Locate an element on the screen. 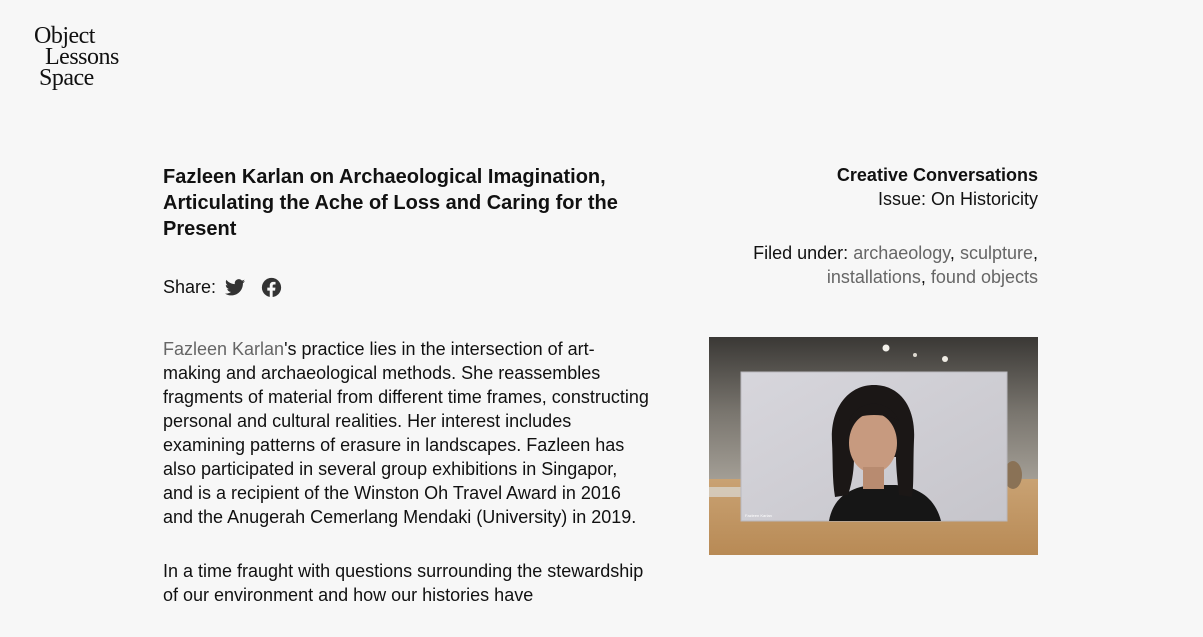 The width and height of the screenshot is (1203, 637). artist-link: Fazleen Karlan is located at coordinates (223, 349).